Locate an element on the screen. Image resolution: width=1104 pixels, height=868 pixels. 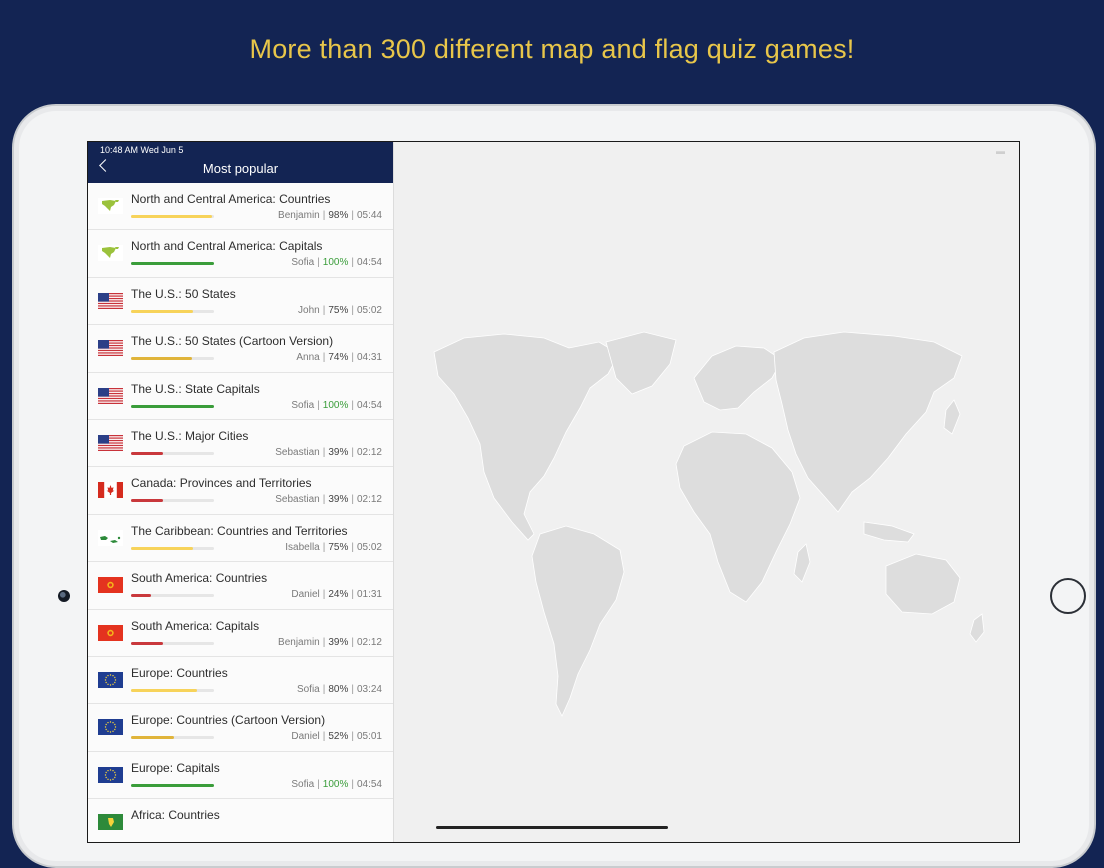
quiz-row: Europe: Capitals Sofia | 100% | 04:54 is located at coordinates (240, 775).